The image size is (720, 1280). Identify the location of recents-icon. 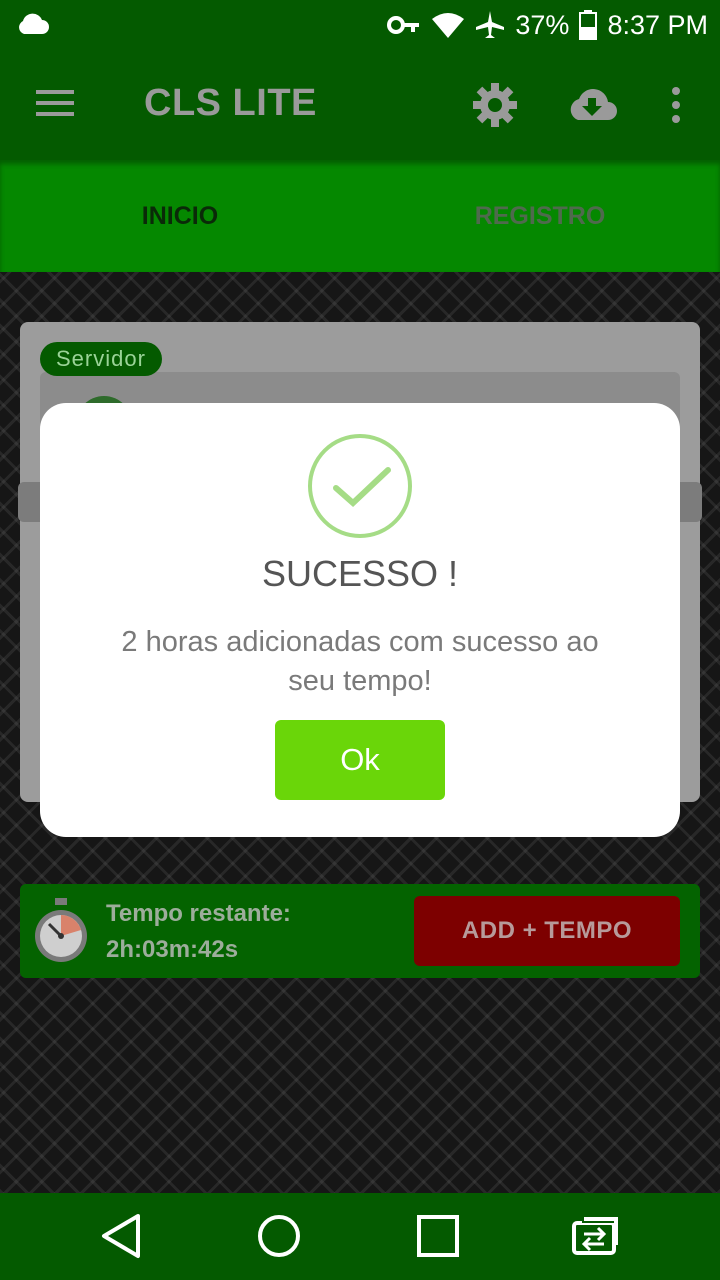
(438, 1236).